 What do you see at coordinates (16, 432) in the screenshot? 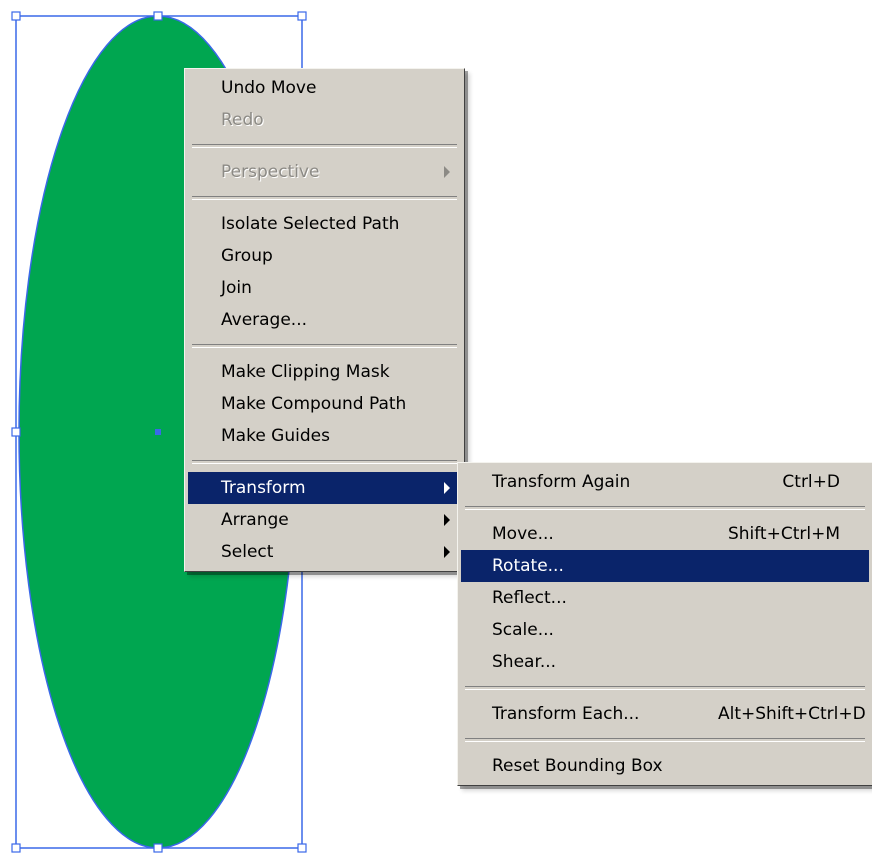
I see `handle-middle-left` at bounding box center [16, 432].